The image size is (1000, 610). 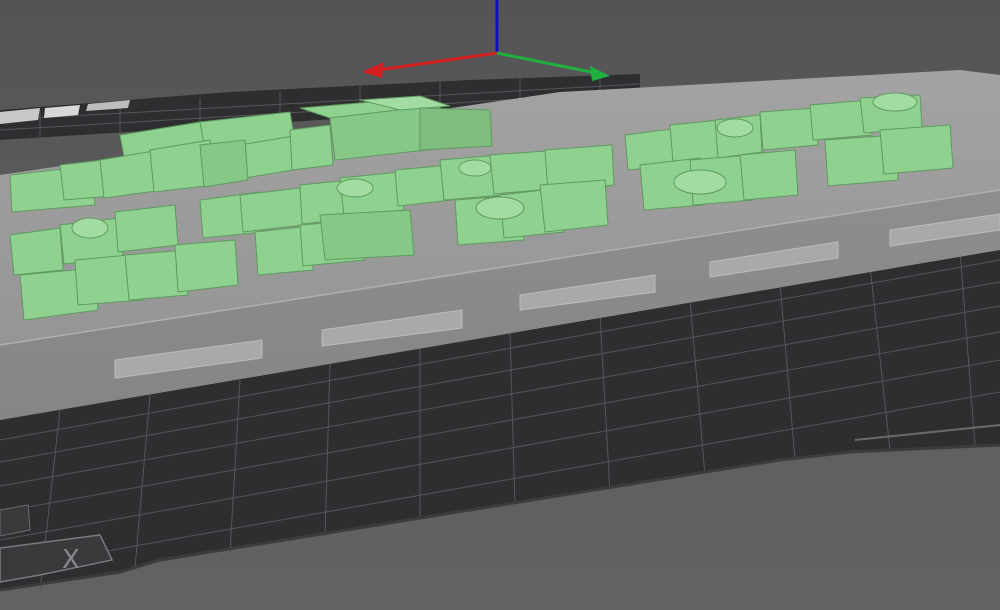 What do you see at coordinates (437, 61) in the screenshot?
I see `x-axis` at bounding box center [437, 61].